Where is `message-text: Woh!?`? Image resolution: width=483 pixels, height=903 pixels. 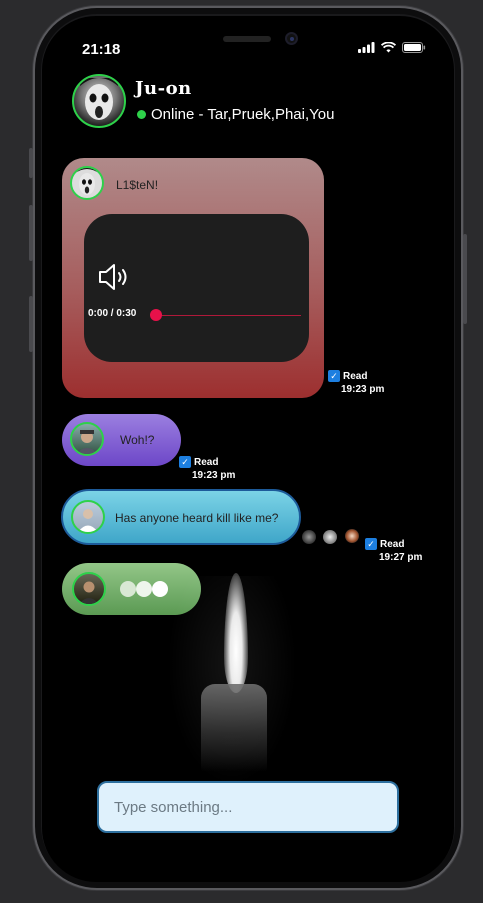
message-text: Woh!? is located at coordinates (137, 440).